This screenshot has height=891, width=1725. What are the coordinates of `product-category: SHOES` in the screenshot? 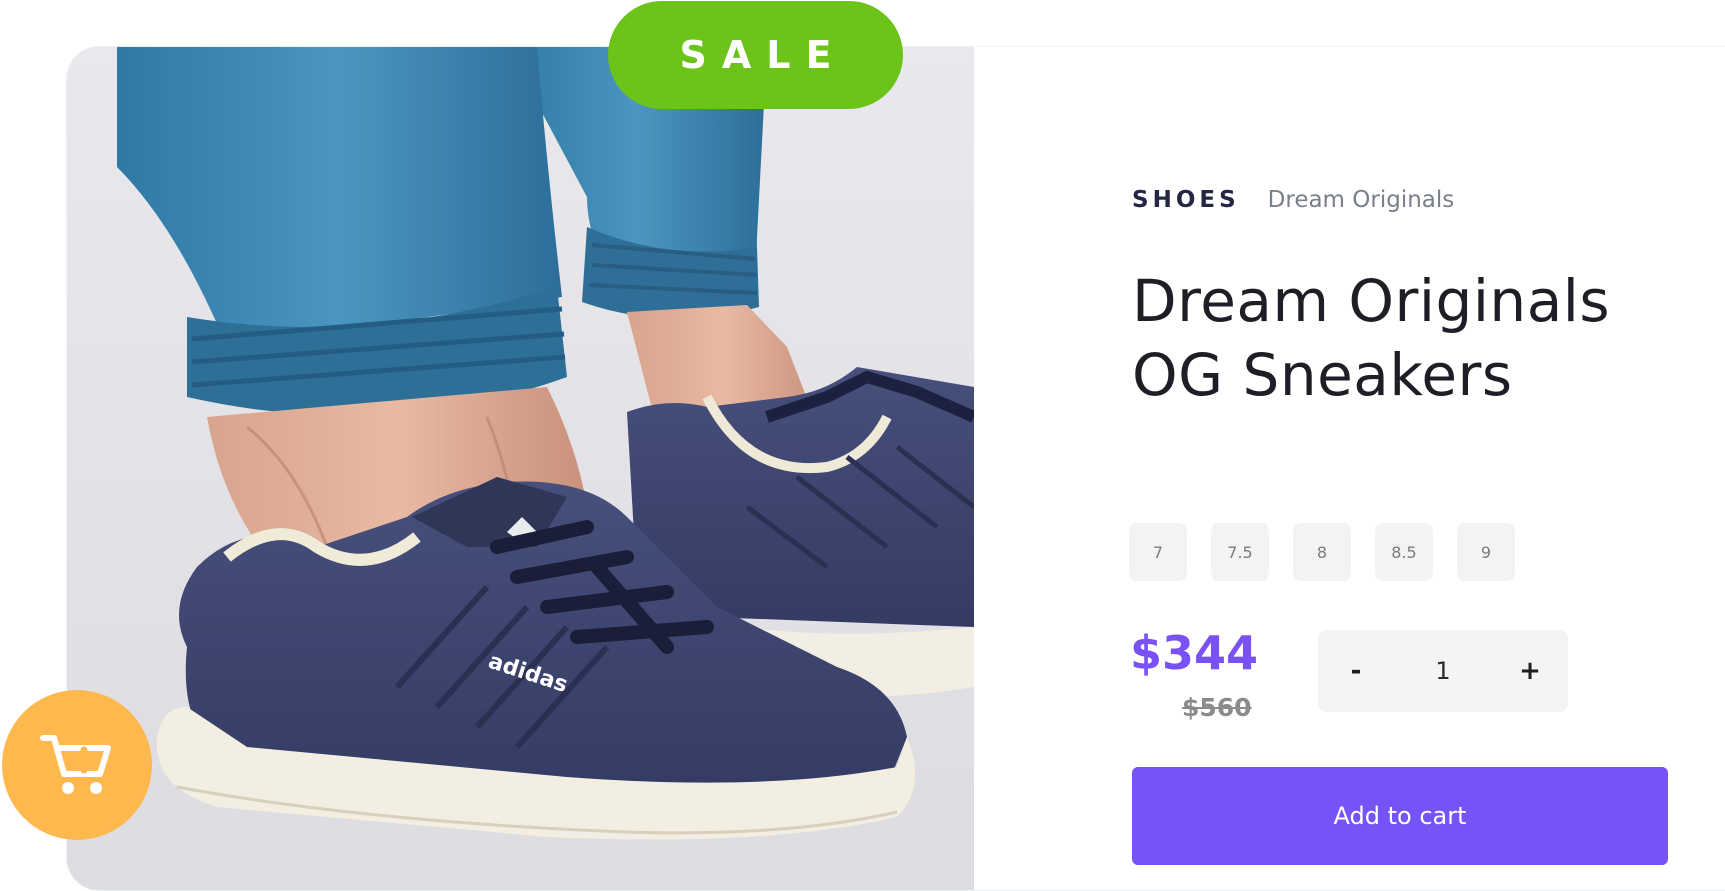 It's located at (1186, 200).